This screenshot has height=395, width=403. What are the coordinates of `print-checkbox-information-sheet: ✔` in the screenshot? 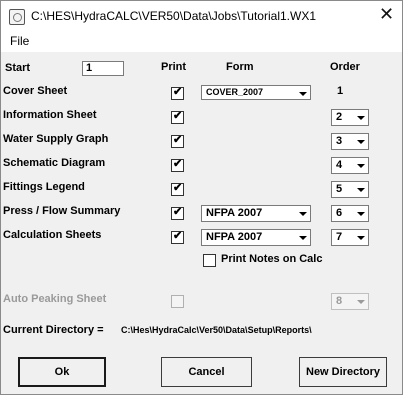 It's located at (177, 117).